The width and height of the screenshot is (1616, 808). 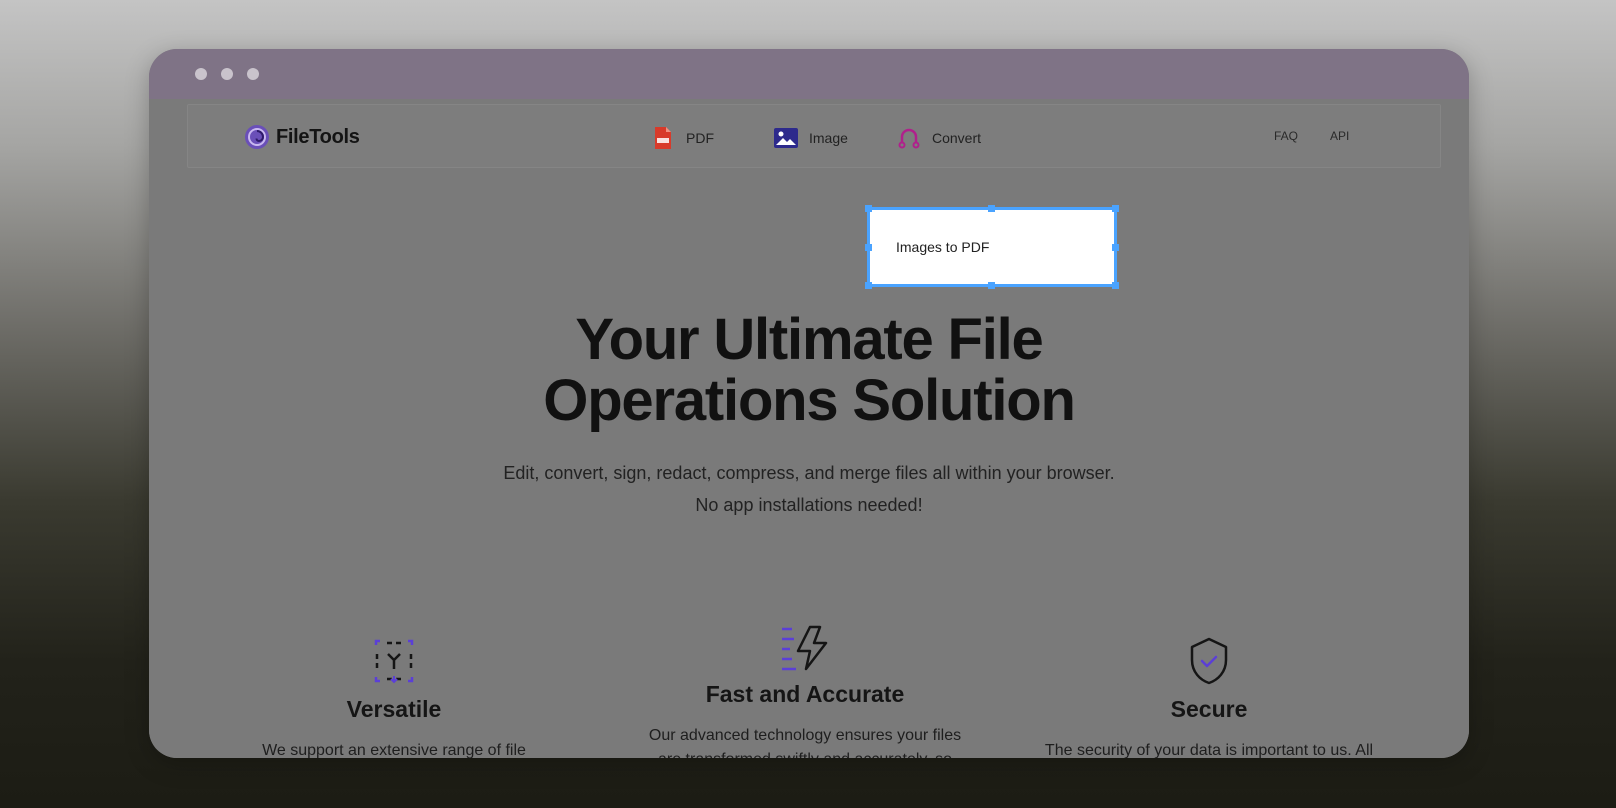 What do you see at coordinates (1339, 136) in the screenshot?
I see `api-link: API` at bounding box center [1339, 136].